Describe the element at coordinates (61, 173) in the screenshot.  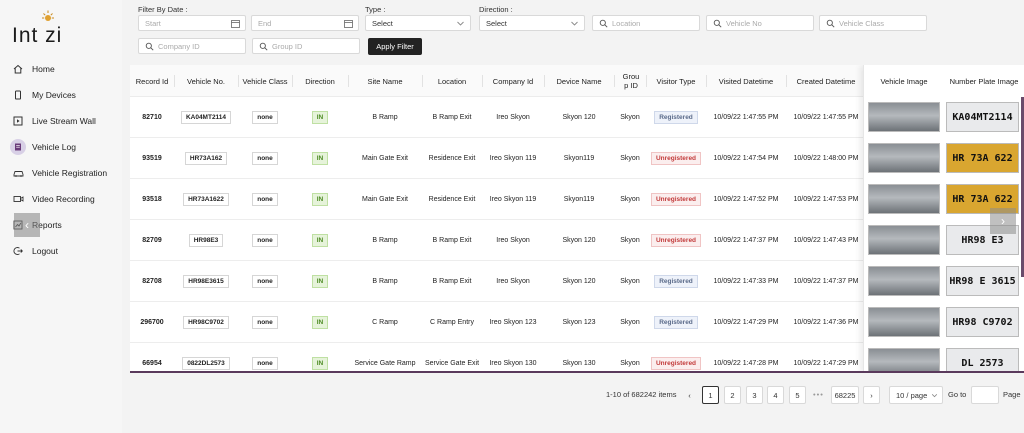
I see `sidebar-item-vehicle-registration: Vehicle Registration` at that location.